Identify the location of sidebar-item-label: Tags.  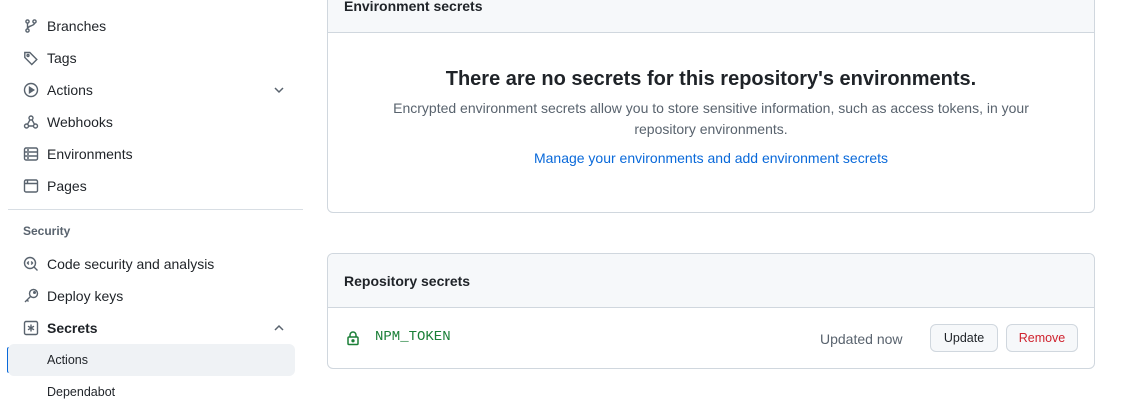
(62, 58).